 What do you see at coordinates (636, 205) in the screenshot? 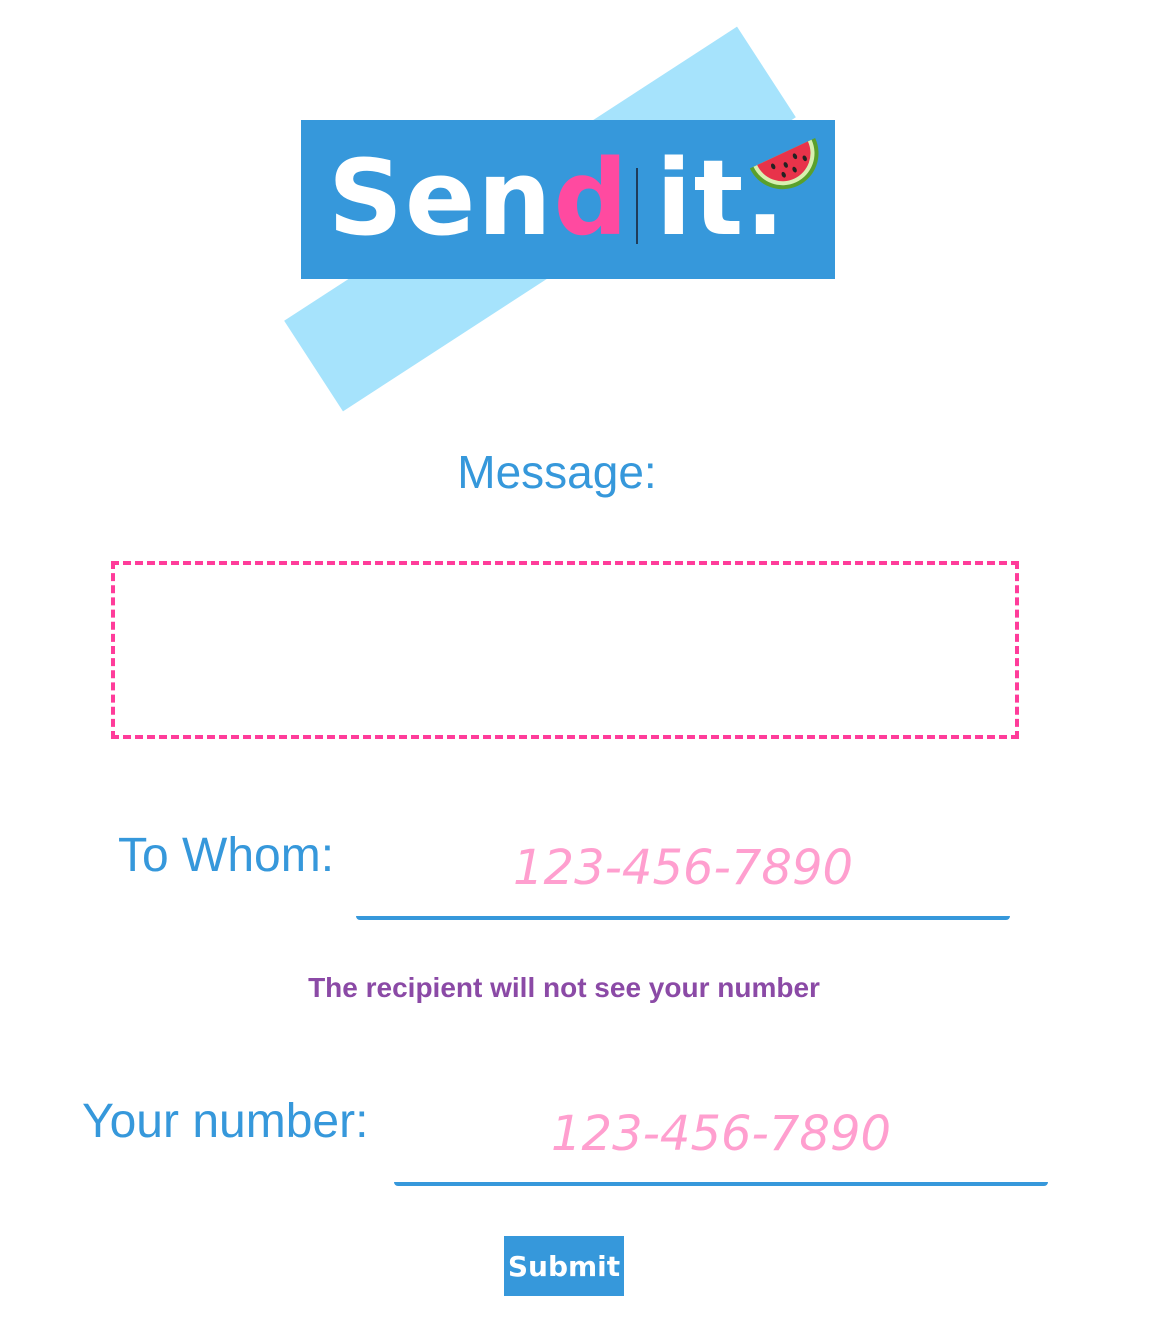
I see `text-cursor-icon` at bounding box center [636, 205].